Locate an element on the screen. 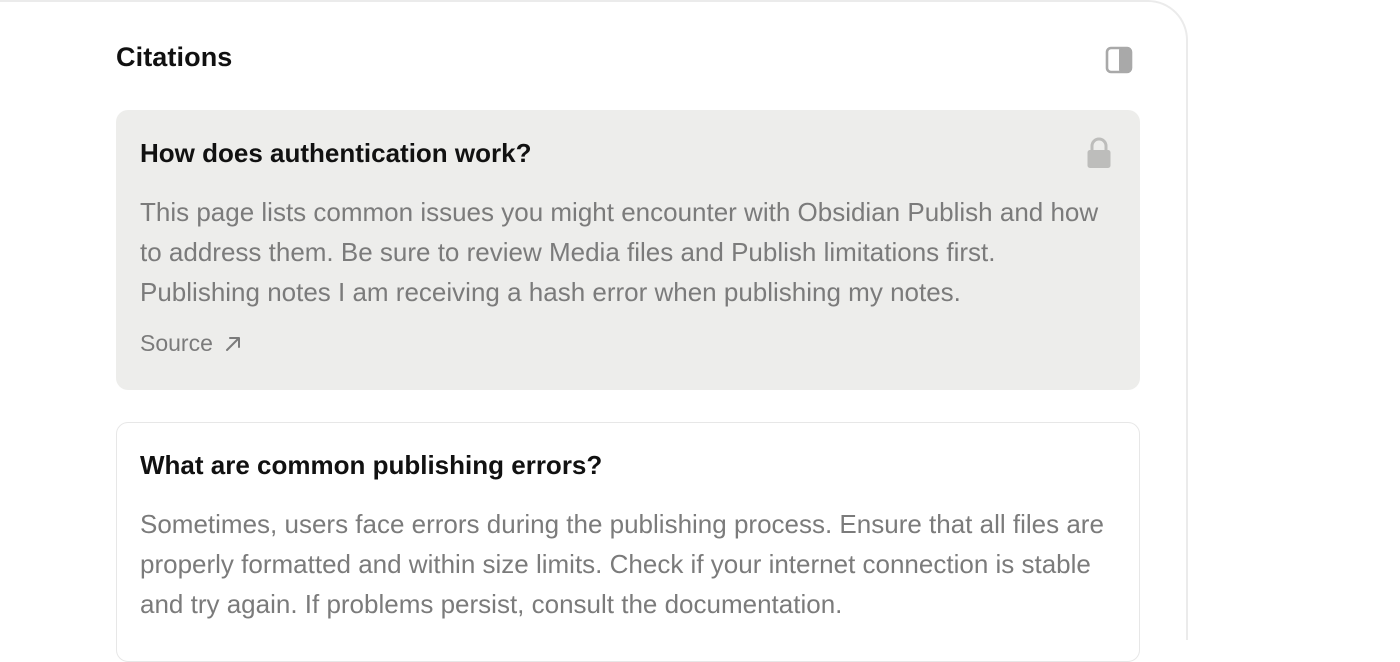 The width and height of the screenshot is (1400, 662). citation-title: How does authentication work? is located at coordinates (336, 153).